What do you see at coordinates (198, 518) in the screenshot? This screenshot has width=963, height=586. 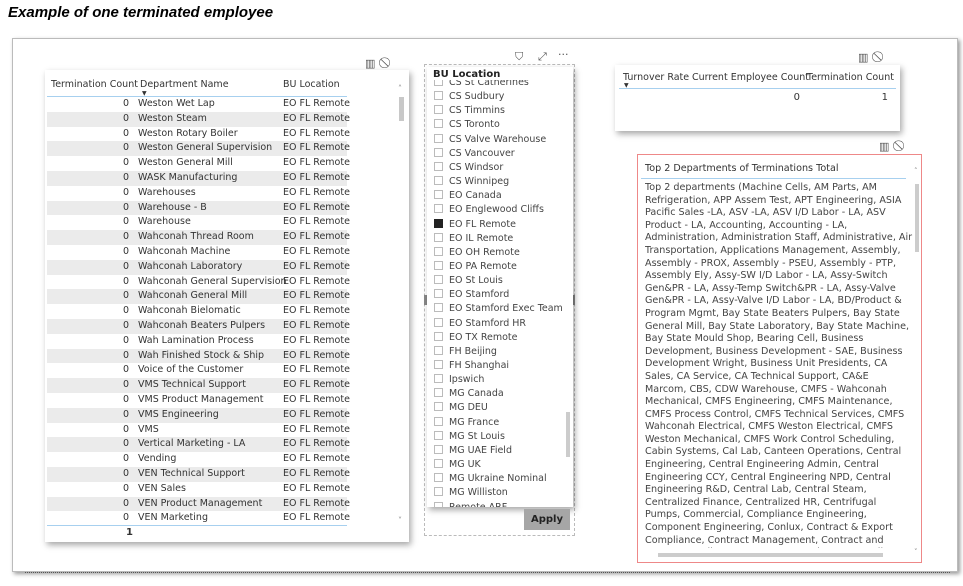 I see `table-row: 0 VEN Marketing EO FL Remote` at bounding box center [198, 518].